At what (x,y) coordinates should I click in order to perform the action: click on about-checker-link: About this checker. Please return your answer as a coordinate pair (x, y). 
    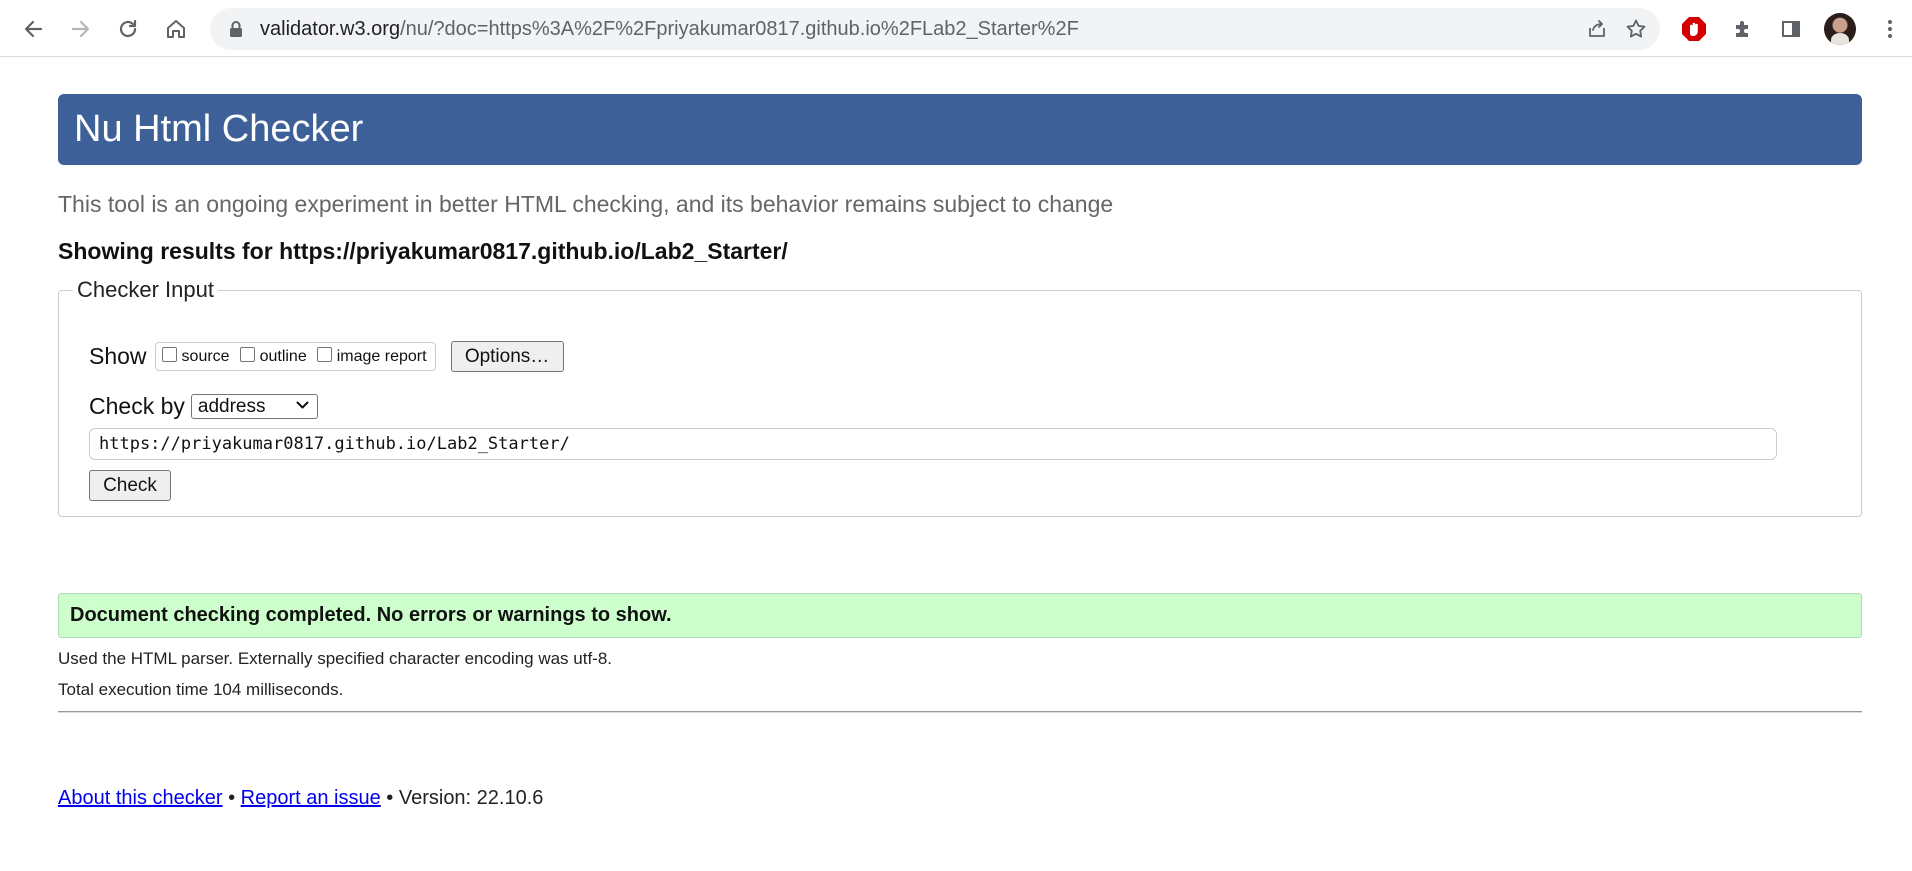
    Looking at the image, I should click on (140, 798).